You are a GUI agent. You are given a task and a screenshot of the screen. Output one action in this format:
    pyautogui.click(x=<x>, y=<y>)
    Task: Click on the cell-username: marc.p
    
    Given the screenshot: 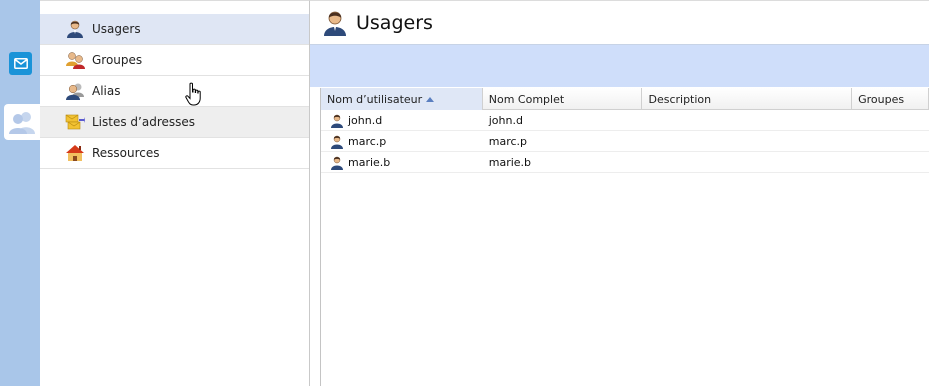 What is the action you would take?
    pyautogui.click(x=402, y=141)
    